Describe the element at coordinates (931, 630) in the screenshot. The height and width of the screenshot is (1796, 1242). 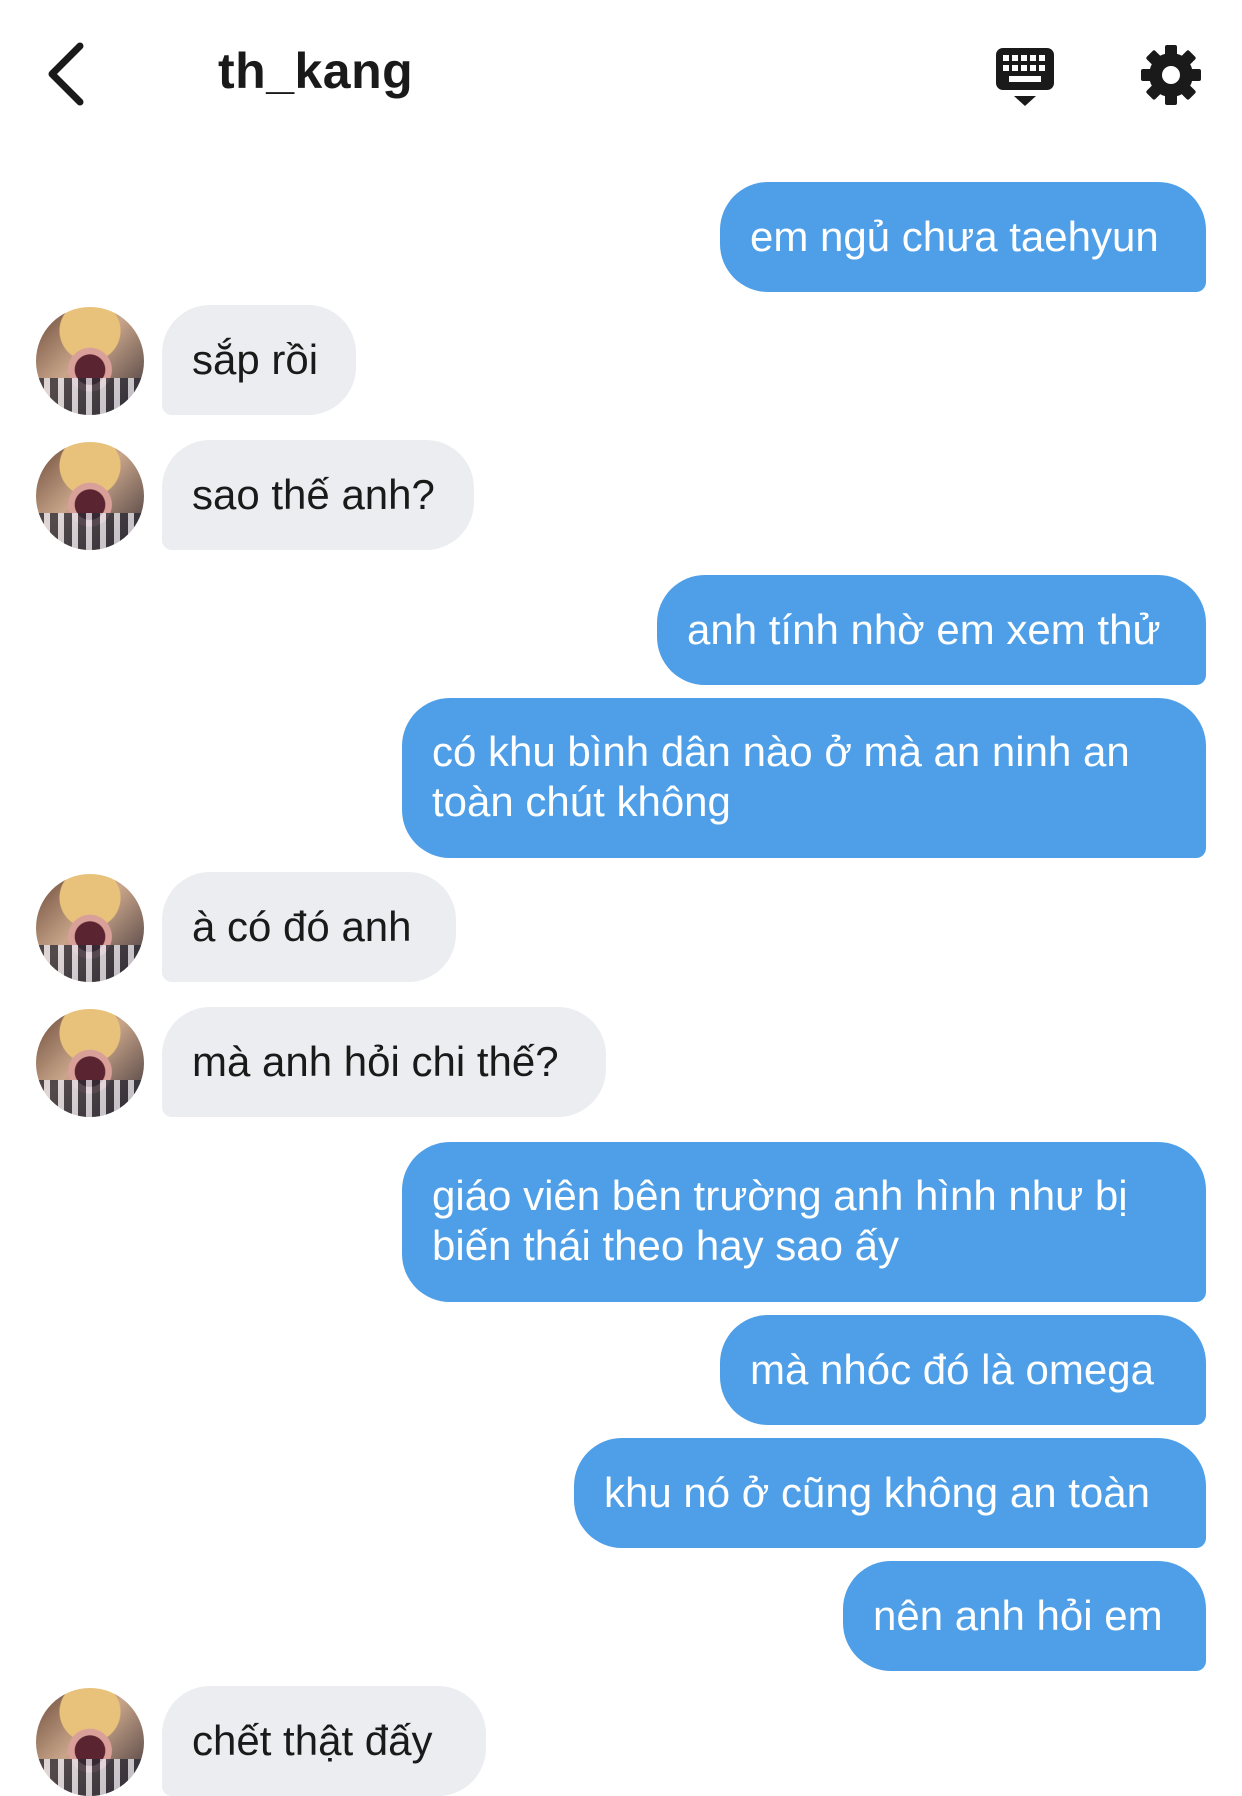
I see `outgoing-message: anh tính nhờ em xem thử` at that location.